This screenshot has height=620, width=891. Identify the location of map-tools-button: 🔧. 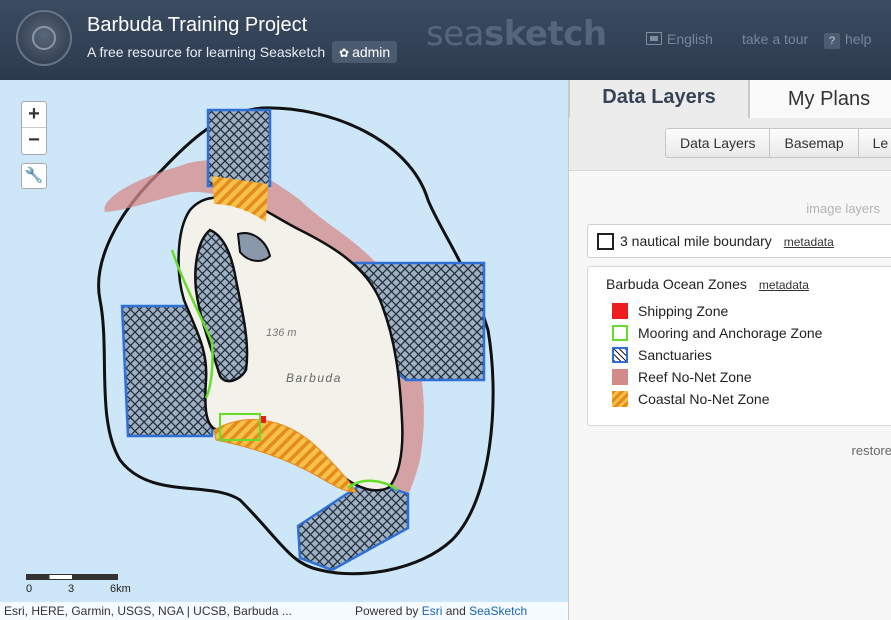
(34, 176).